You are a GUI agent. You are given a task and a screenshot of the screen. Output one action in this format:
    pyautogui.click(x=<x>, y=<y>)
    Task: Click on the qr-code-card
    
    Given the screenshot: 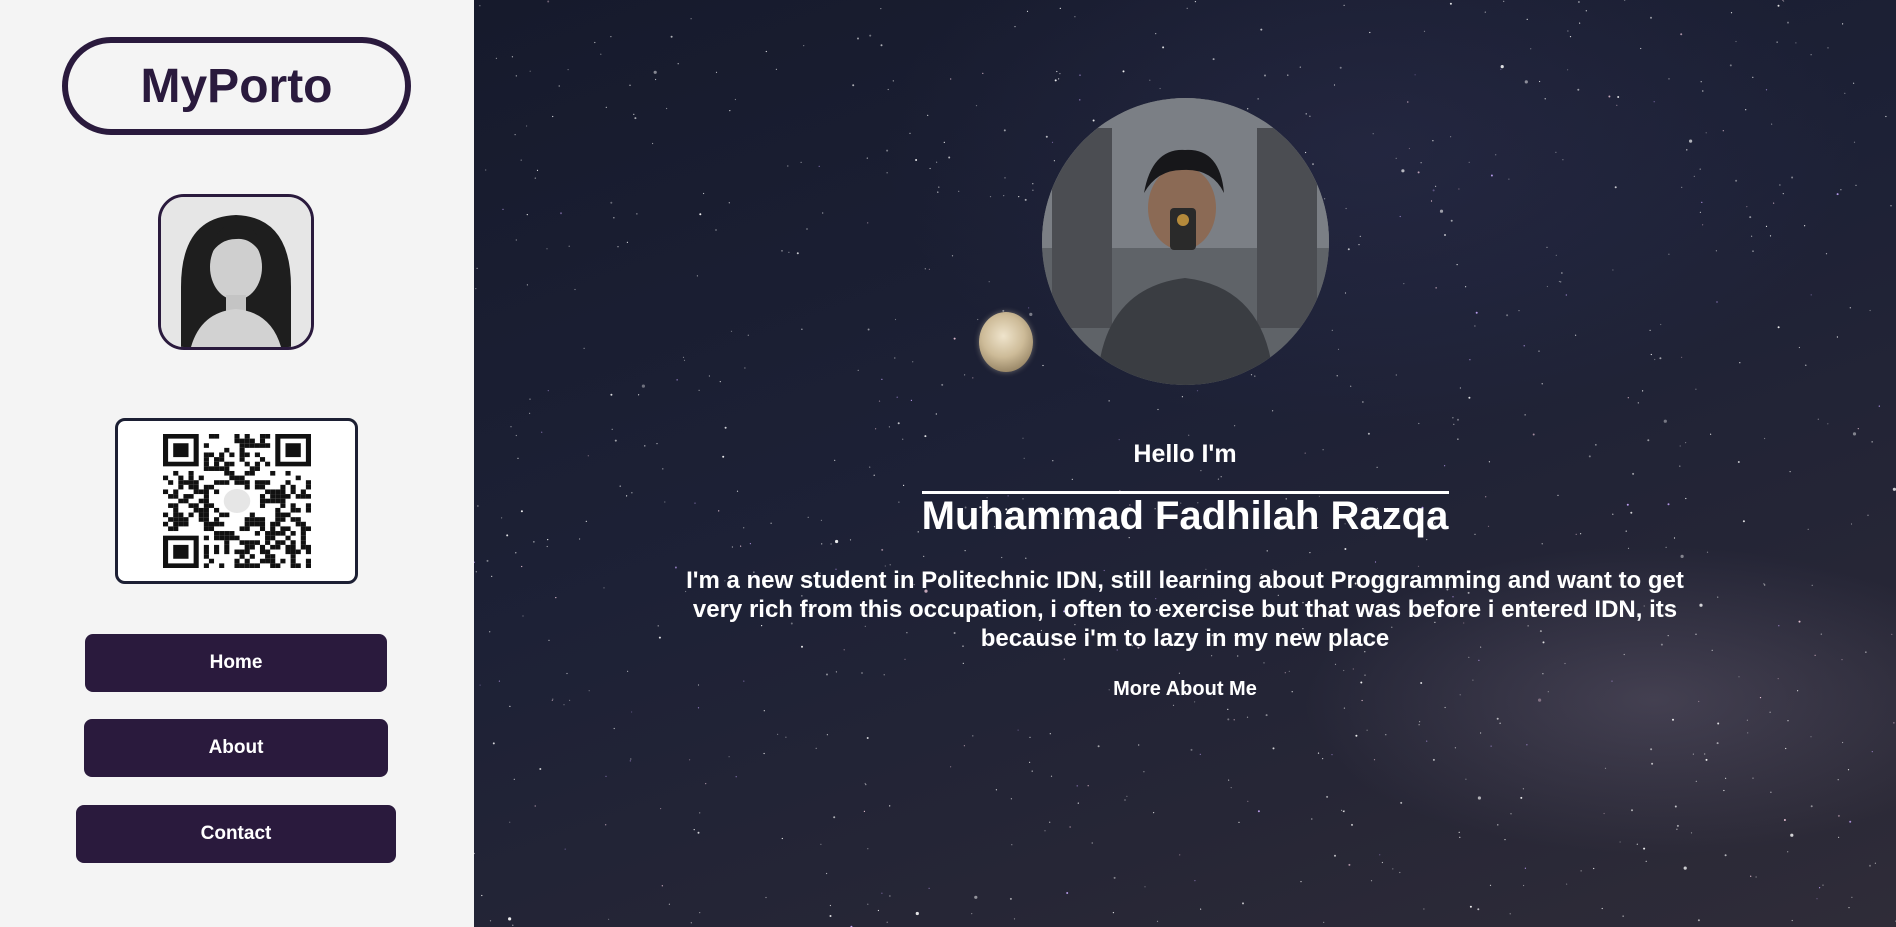 What is the action you would take?
    pyautogui.click(x=236, y=501)
    